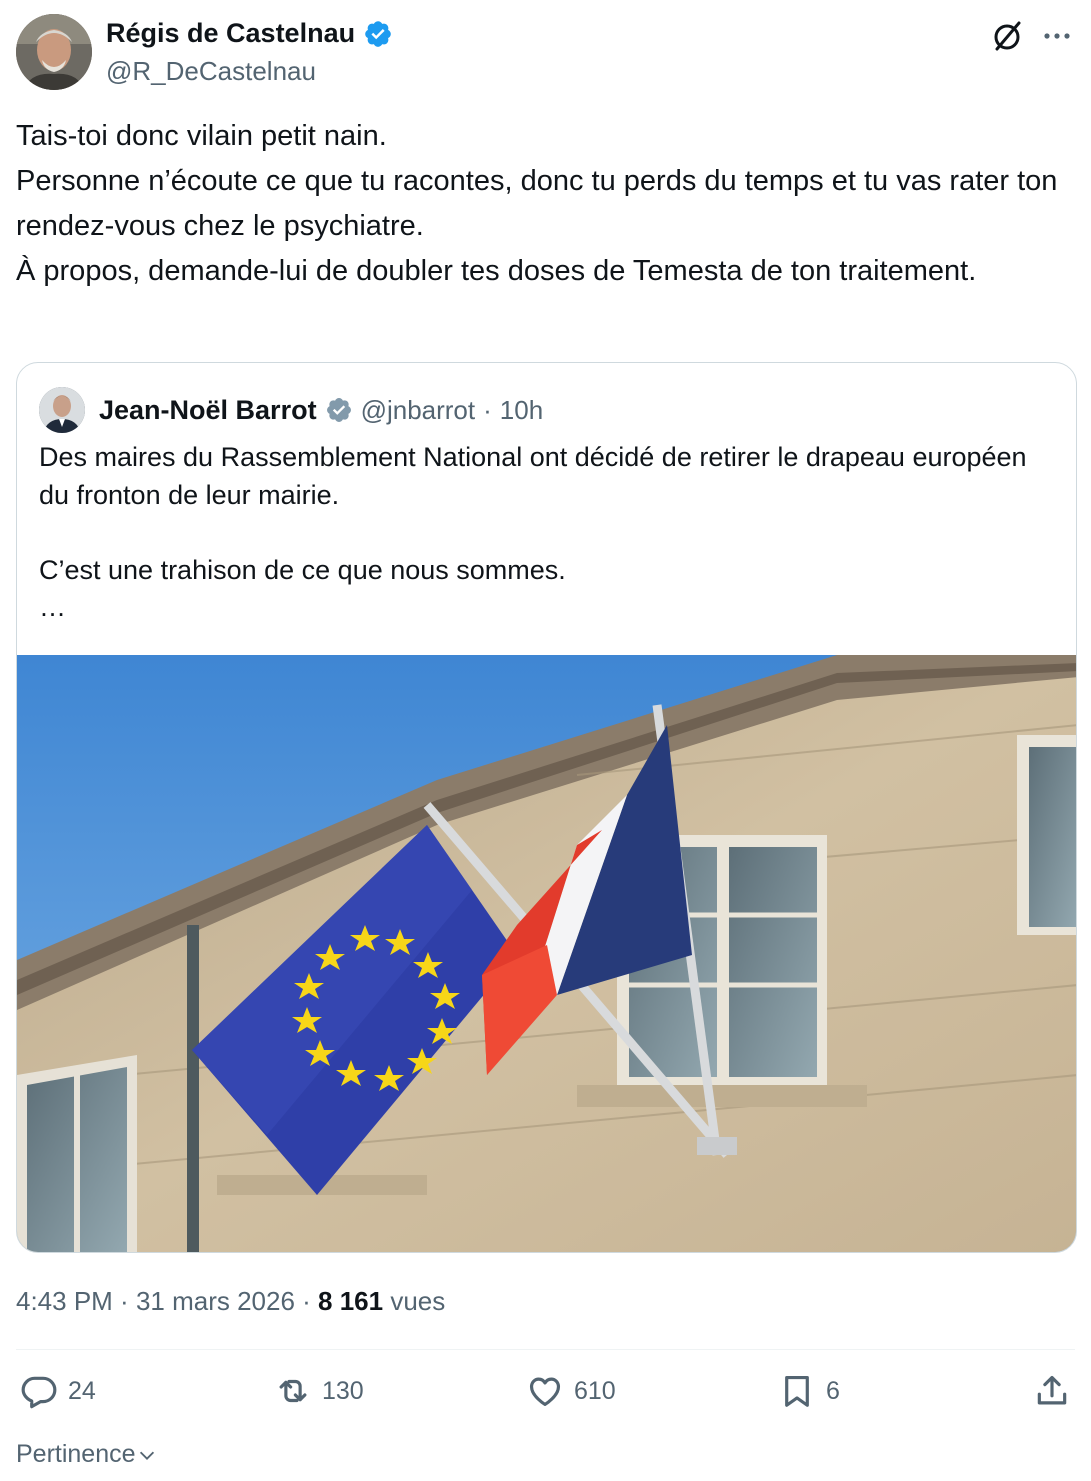 This screenshot has width=1091, height=1481. Describe the element at coordinates (378, 34) in the screenshot. I see `verified-badge-icon` at that location.